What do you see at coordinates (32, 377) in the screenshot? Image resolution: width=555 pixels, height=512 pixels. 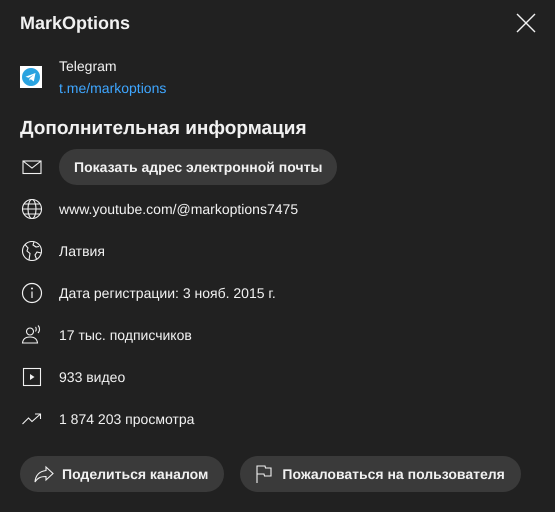 I see `play-icon` at bounding box center [32, 377].